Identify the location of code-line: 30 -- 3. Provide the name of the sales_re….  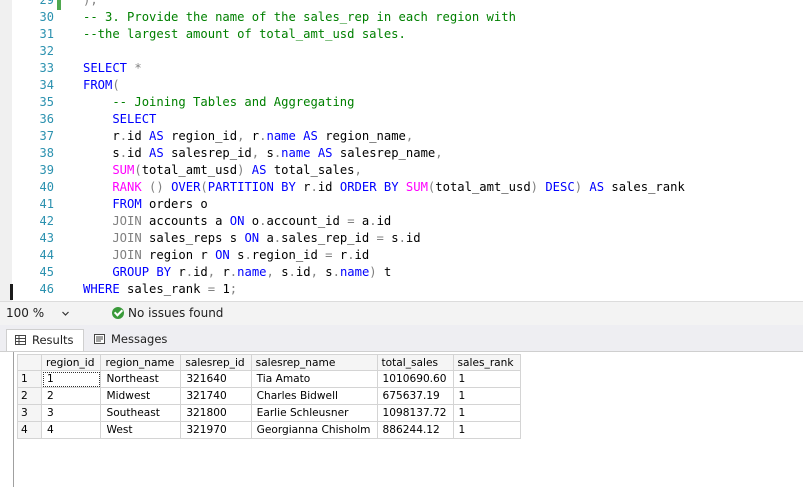
(401, 17).